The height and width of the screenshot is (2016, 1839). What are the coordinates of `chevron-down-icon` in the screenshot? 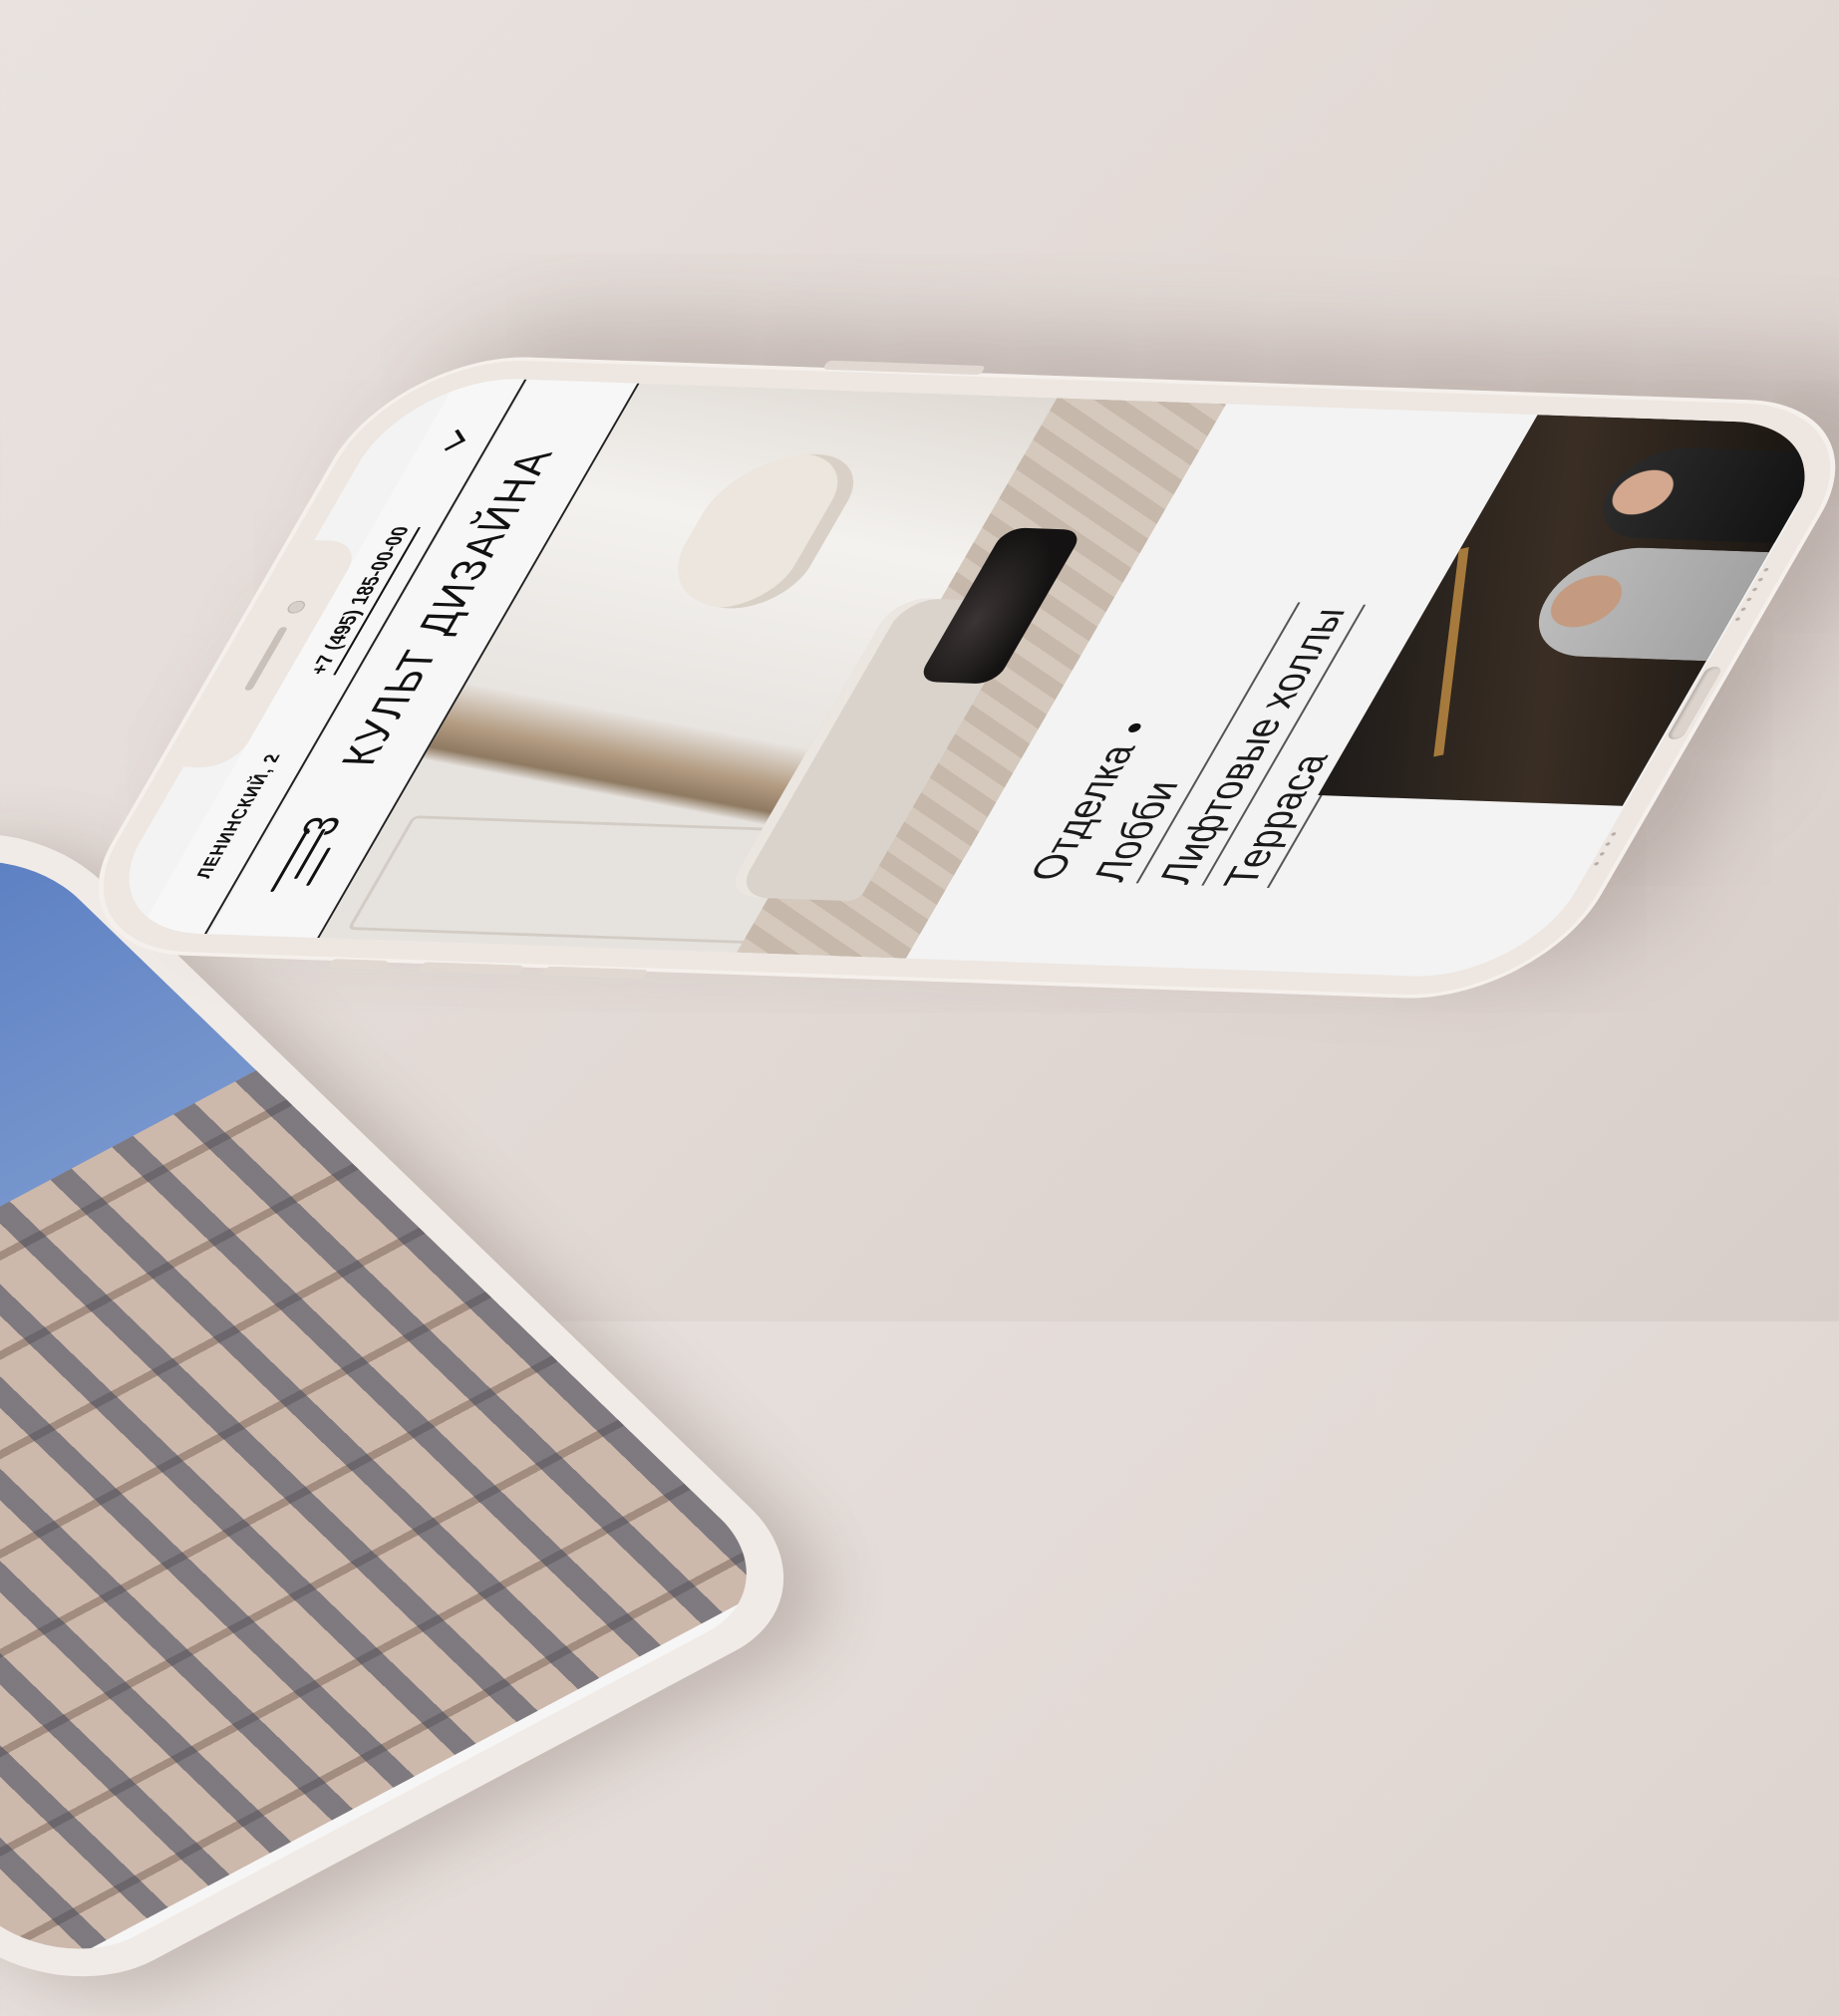 It's located at (451, 440).